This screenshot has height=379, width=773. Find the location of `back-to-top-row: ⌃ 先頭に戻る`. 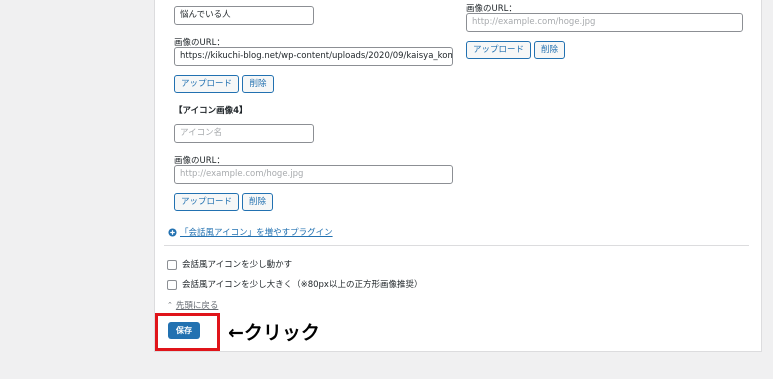

back-to-top-row: ⌃ 先頭に戻る is located at coordinates (192, 305).